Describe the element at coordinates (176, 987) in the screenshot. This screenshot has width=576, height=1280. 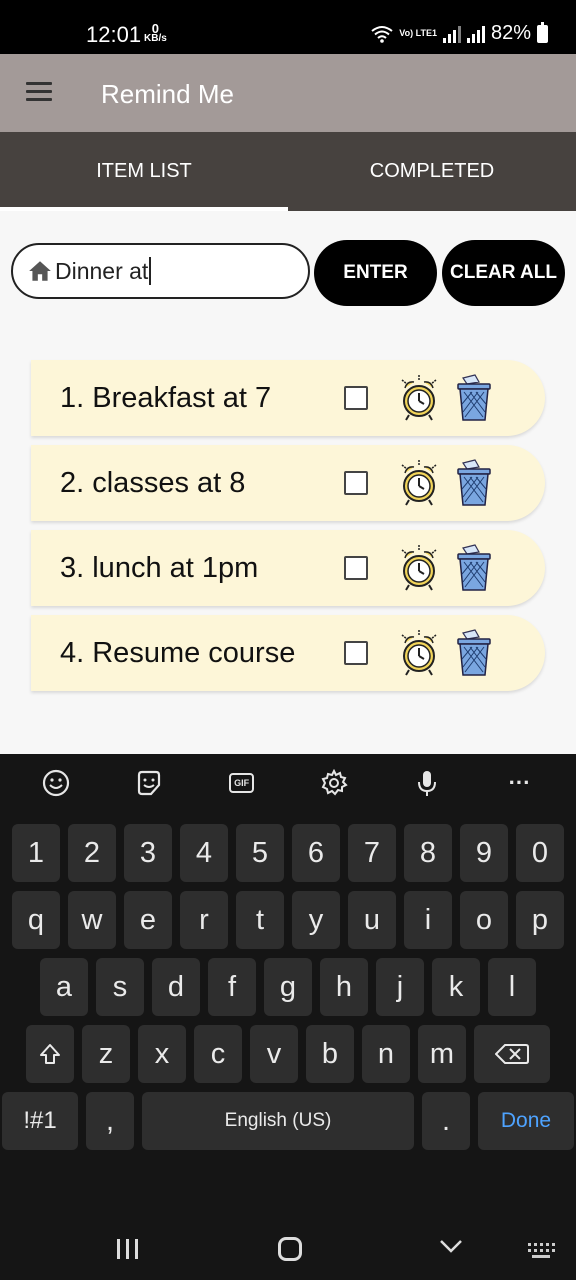
I see `key: d` at that location.